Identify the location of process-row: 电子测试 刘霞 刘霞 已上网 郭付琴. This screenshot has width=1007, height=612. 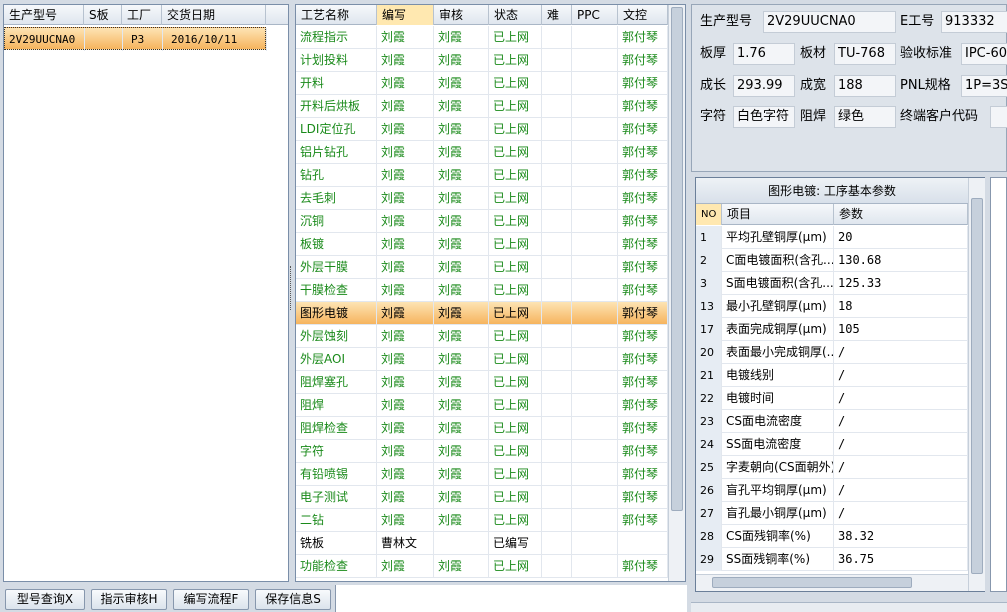
(482, 497).